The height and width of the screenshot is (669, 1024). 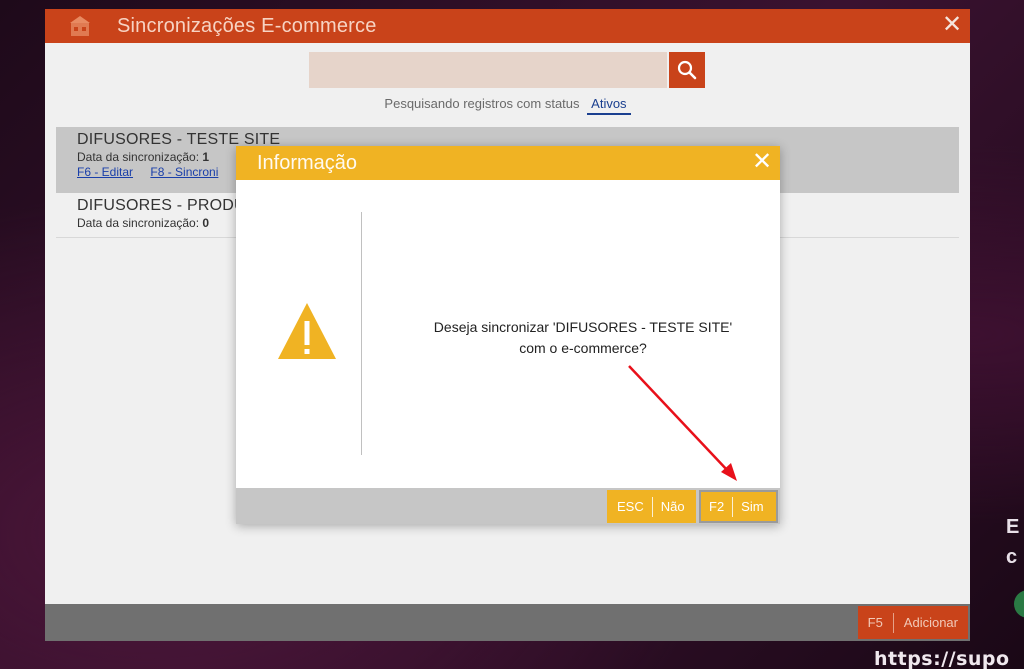 I want to click on search-button, so click(x=687, y=70).